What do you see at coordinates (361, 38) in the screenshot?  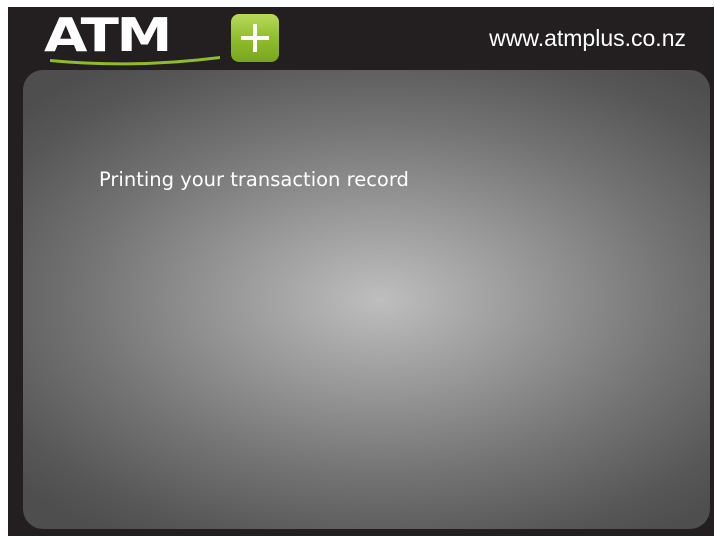 I see `header-bar: ATM www.atmplus.co.nz` at bounding box center [361, 38].